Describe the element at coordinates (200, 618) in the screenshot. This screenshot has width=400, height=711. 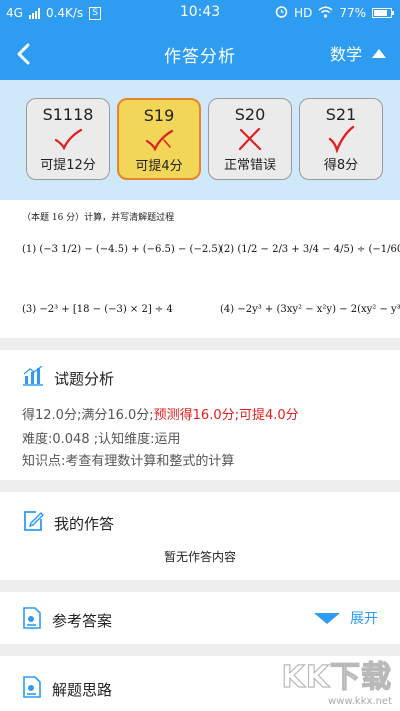
I see `reference-answer-section: 参考答案 展开` at that location.